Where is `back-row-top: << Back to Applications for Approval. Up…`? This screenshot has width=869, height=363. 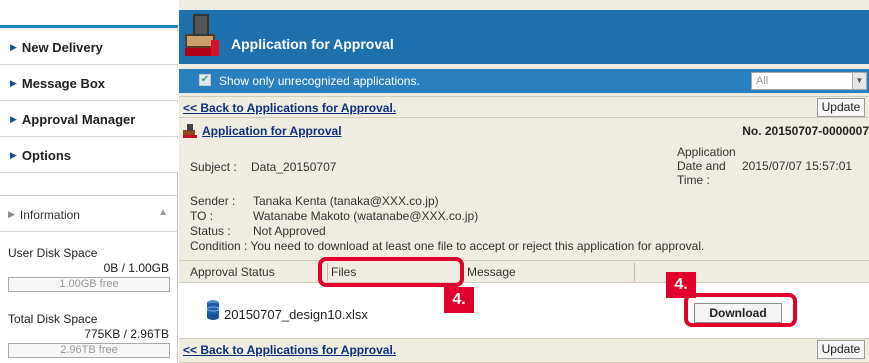
back-row-top: << Back to Applications for Approval. Up… is located at coordinates (524, 107).